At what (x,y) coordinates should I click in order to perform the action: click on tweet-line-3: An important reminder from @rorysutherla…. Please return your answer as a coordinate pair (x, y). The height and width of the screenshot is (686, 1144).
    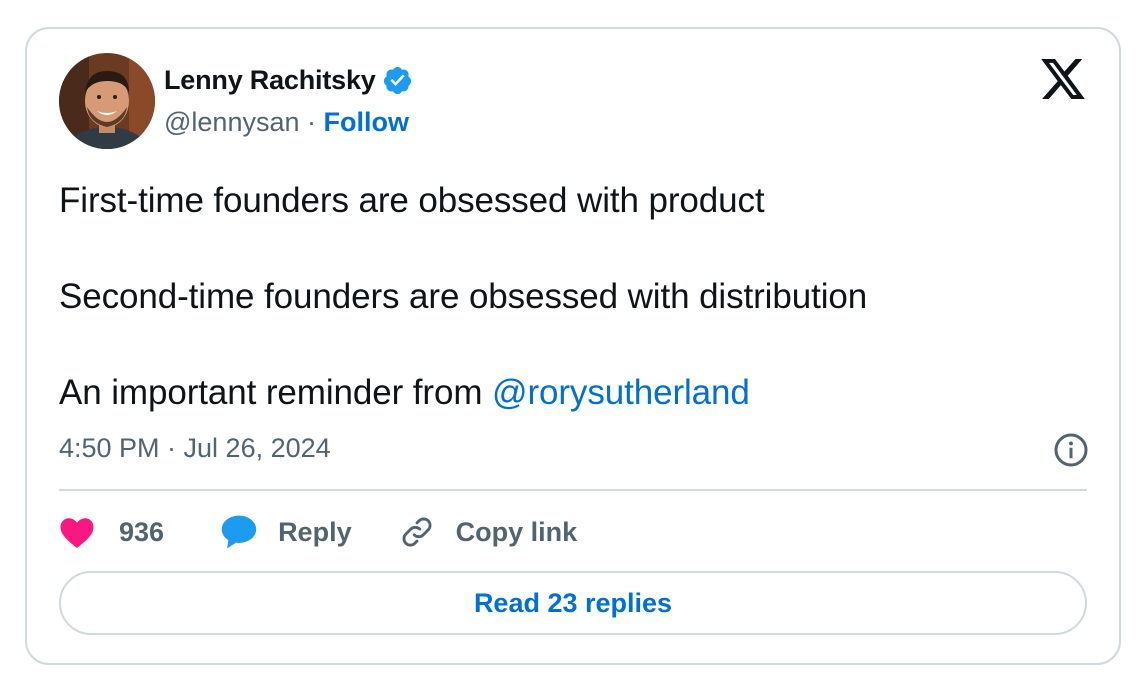
    Looking at the image, I should click on (463, 393).